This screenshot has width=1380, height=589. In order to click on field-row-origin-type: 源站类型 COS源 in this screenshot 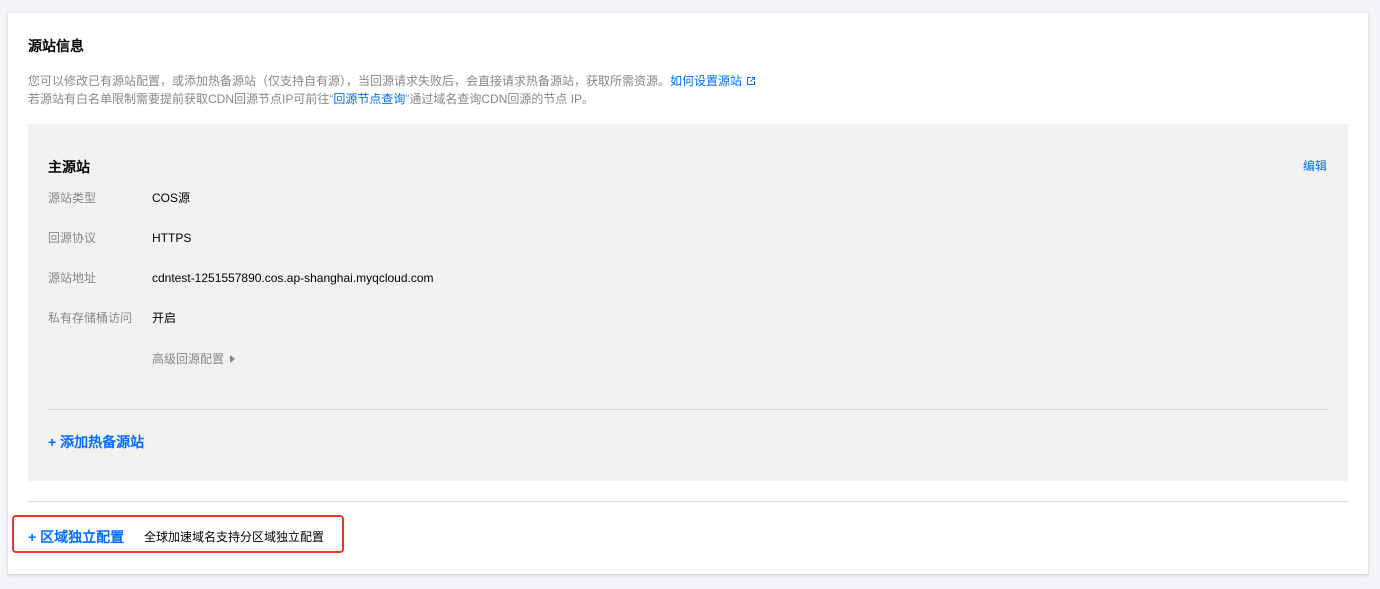, I will do `click(119, 198)`.